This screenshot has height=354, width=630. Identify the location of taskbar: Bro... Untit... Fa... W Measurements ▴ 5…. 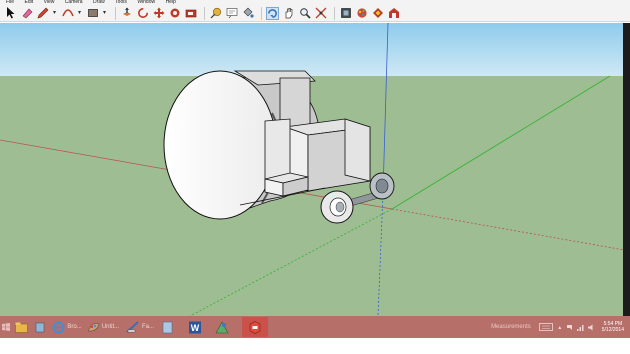
(315, 327).